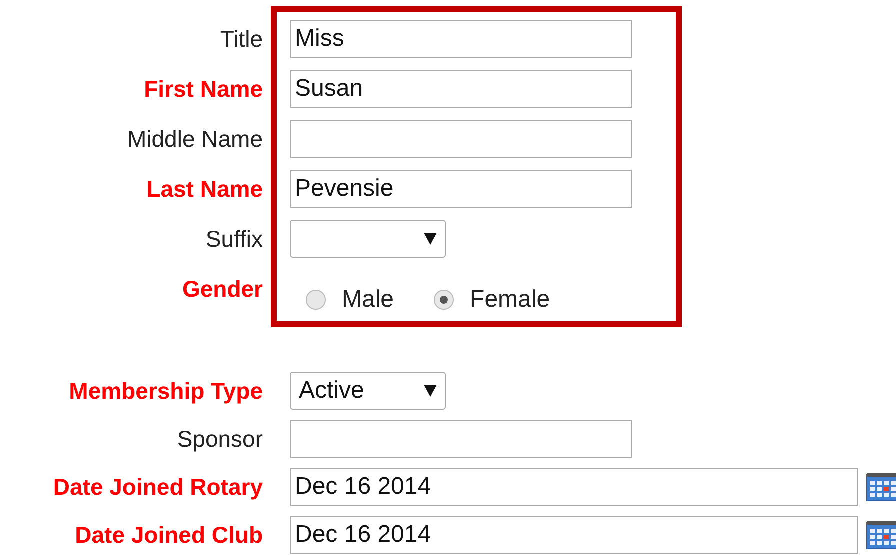 This screenshot has height=555, width=896. What do you see at coordinates (461, 39) in the screenshot?
I see `text-field: Miss` at bounding box center [461, 39].